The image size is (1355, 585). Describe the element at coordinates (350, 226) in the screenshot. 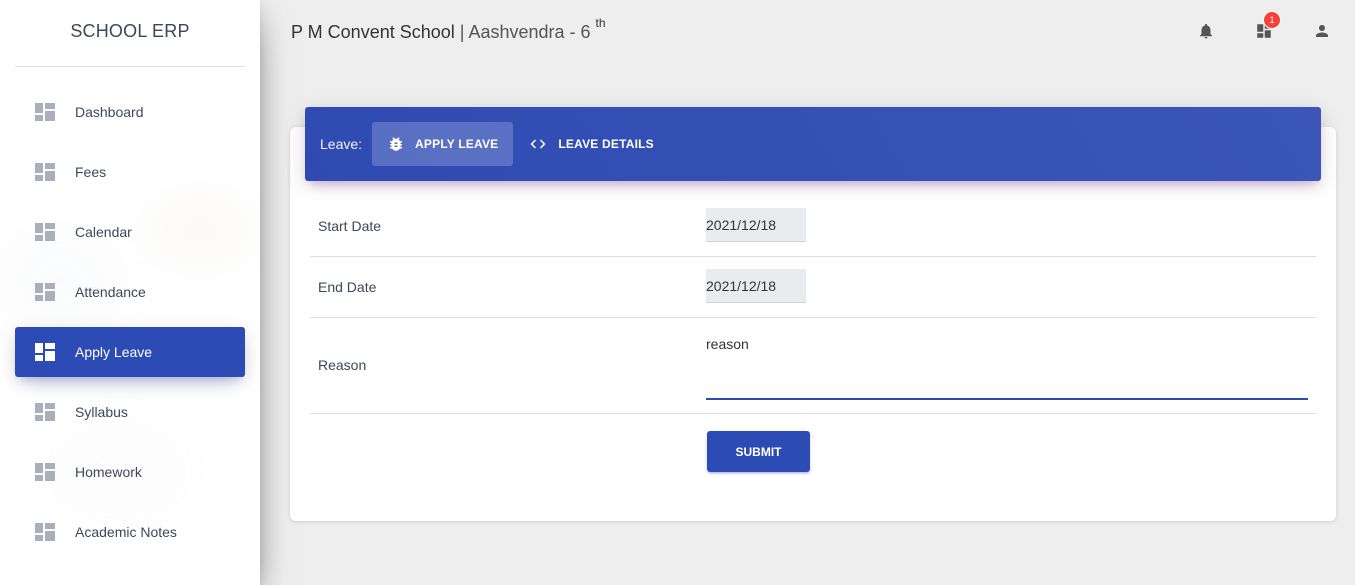

I see `start-date-label: Start Date` at that location.